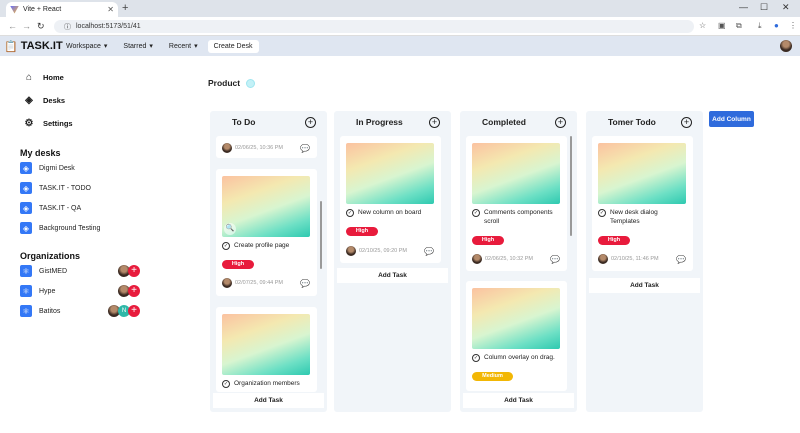  I want to click on sidebar-item-settings: ⚙ Settings, so click(48, 123).